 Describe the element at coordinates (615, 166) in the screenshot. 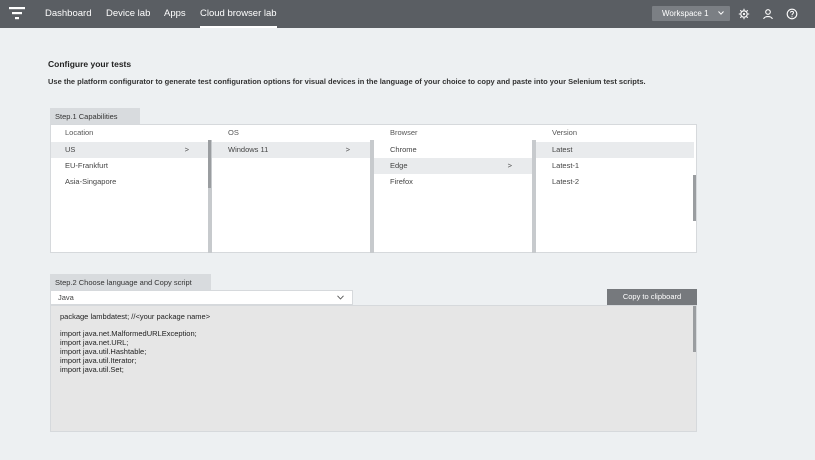

I see `version-item-latest-1: Latest-1` at that location.